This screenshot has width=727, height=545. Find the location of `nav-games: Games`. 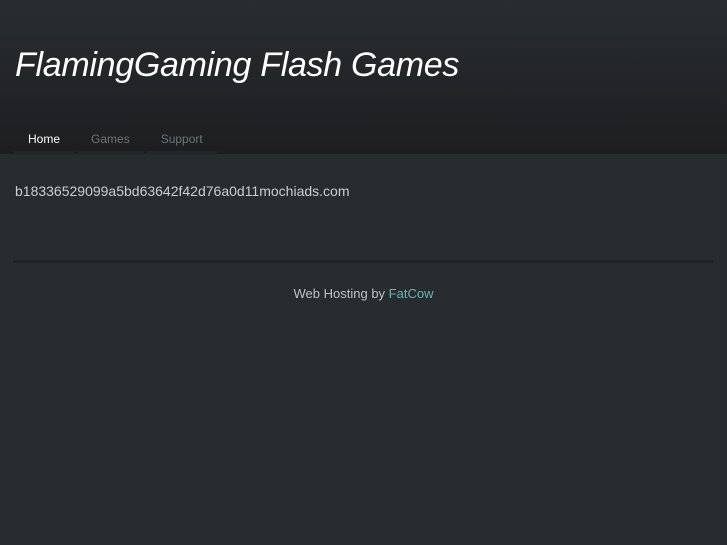

nav-games: Games is located at coordinates (110, 142).